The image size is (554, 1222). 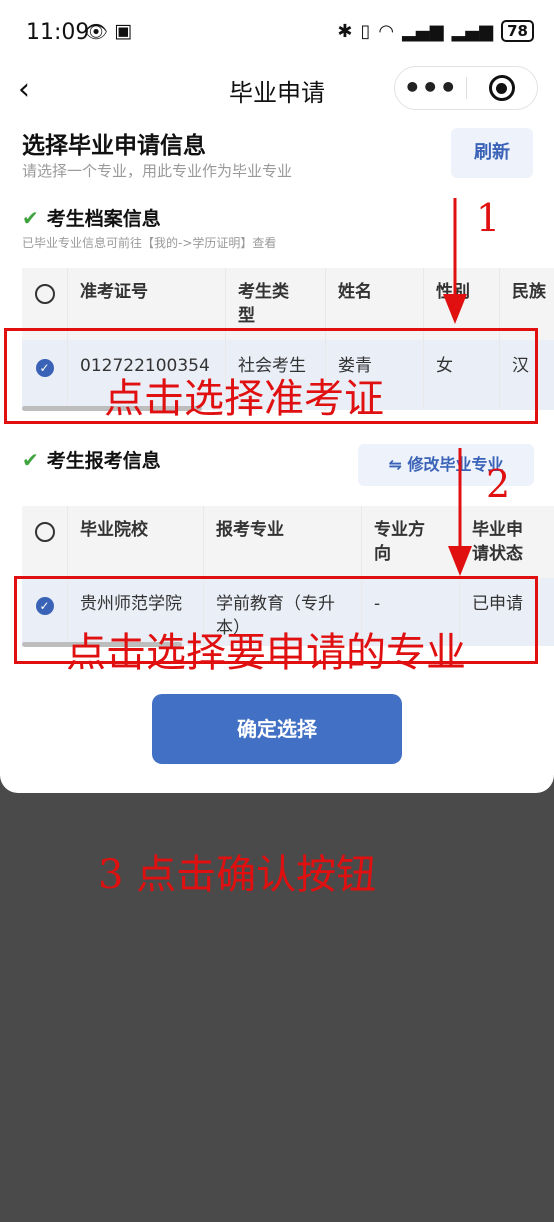 What do you see at coordinates (123, 31) in the screenshot?
I see `nfc-icon: ▣` at bounding box center [123, 31].